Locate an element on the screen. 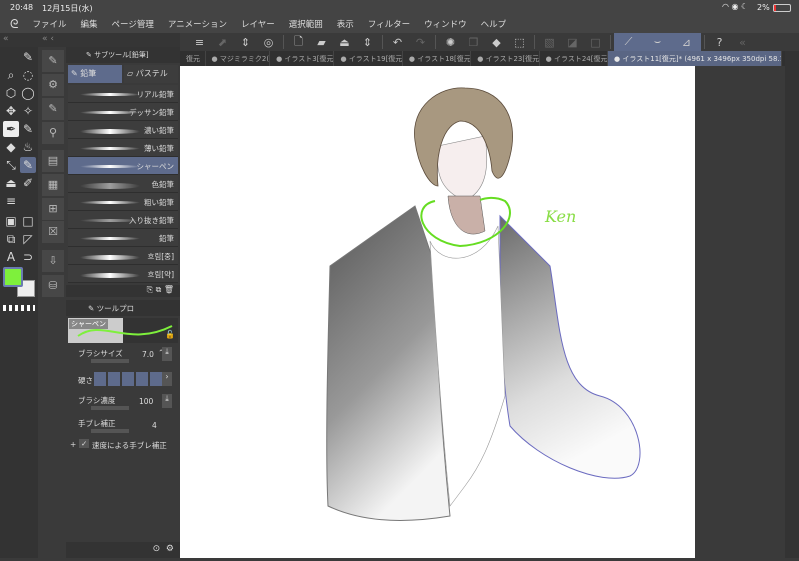 The height and width of the screenshot is (561, 799). navigator-icon: ⊞ is located at coordinates (53, 209).